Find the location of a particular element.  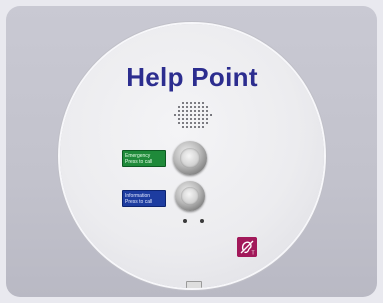

panel-title: Help Point is located at coordinates (192, 77).